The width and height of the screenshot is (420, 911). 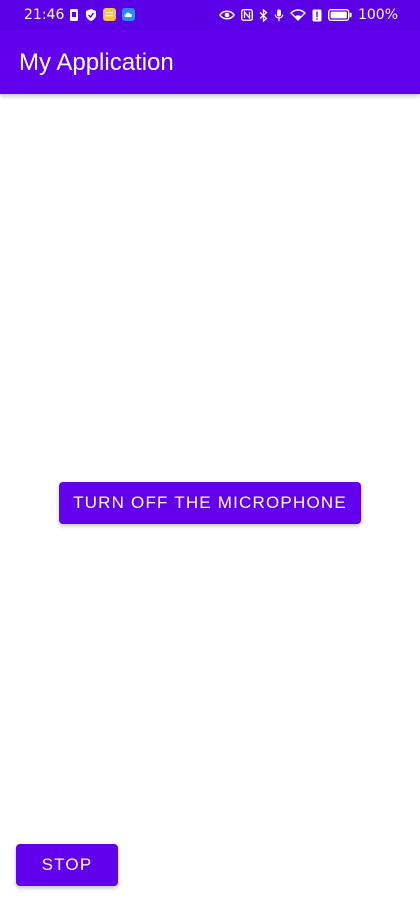 I want to click on nfc-icon, so click(x=246, y=15).